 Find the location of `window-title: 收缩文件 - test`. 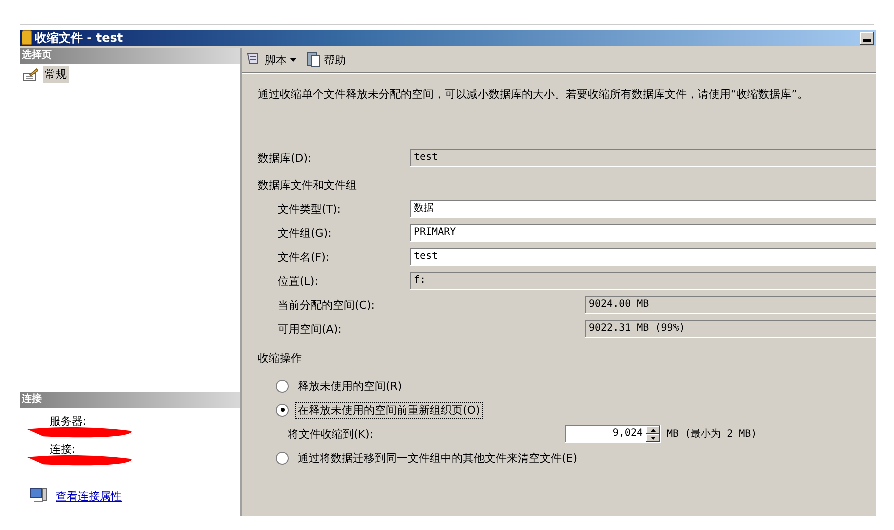

window-title: 收缩文件 - test is located at coordinates (79, 38).